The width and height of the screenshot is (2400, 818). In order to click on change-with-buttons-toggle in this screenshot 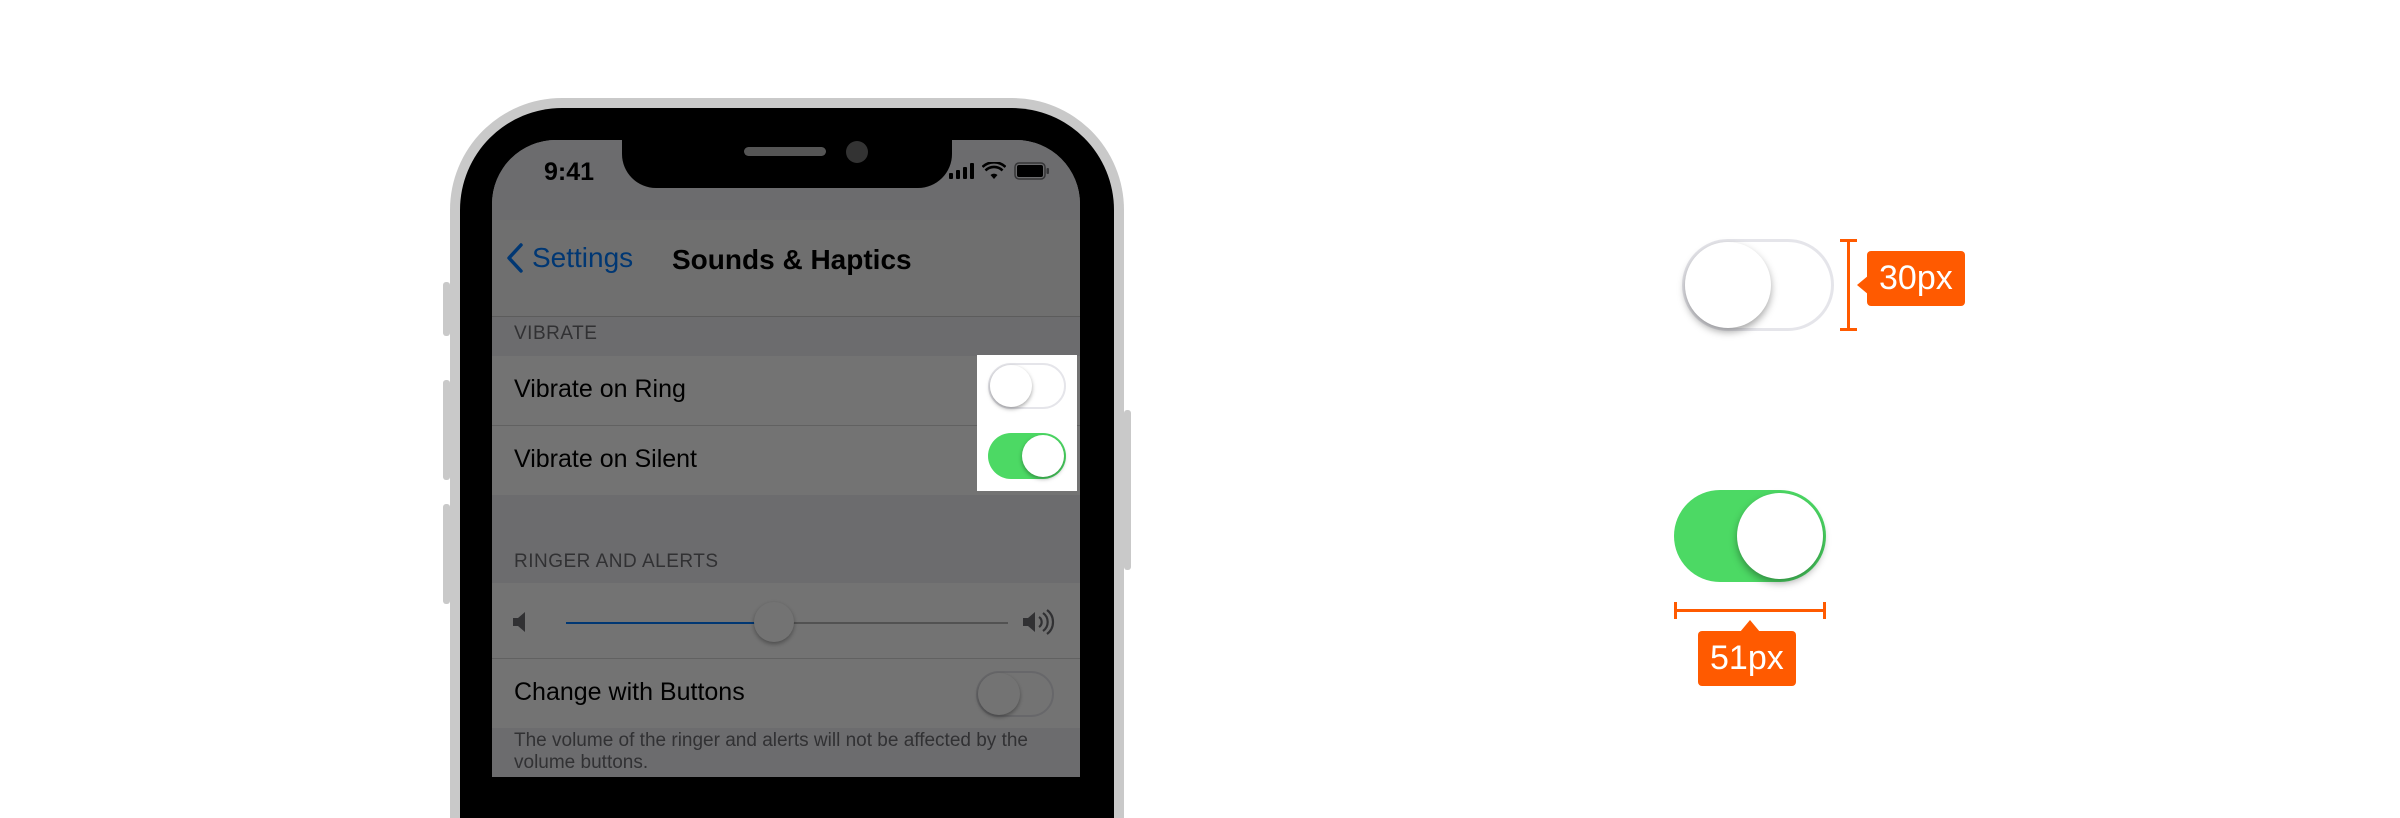, I will do `click(1015, 694)`.